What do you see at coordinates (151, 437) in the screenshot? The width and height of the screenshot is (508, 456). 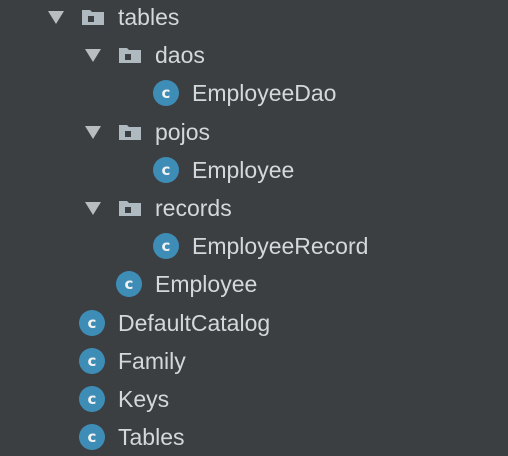 I see `tree-item-label: Tables` at bounding box center [151, 437].